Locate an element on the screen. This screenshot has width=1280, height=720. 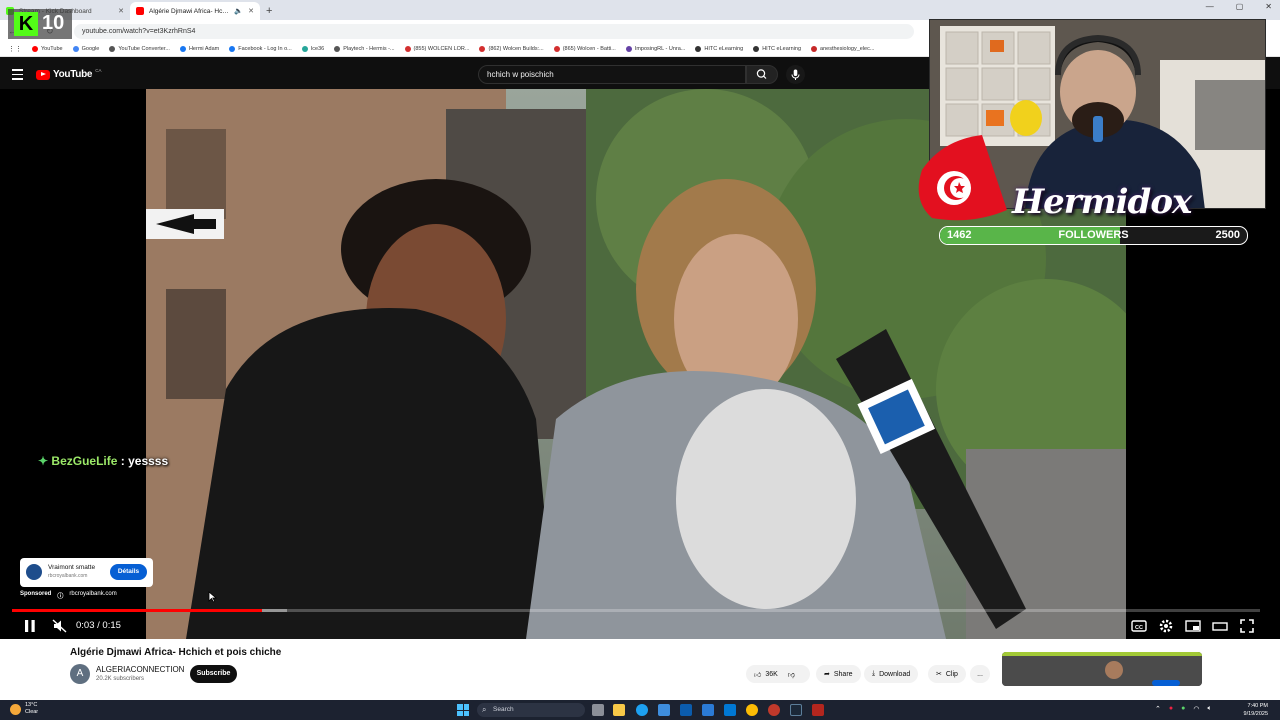
edge-icon is located at coordinates (642, 710).